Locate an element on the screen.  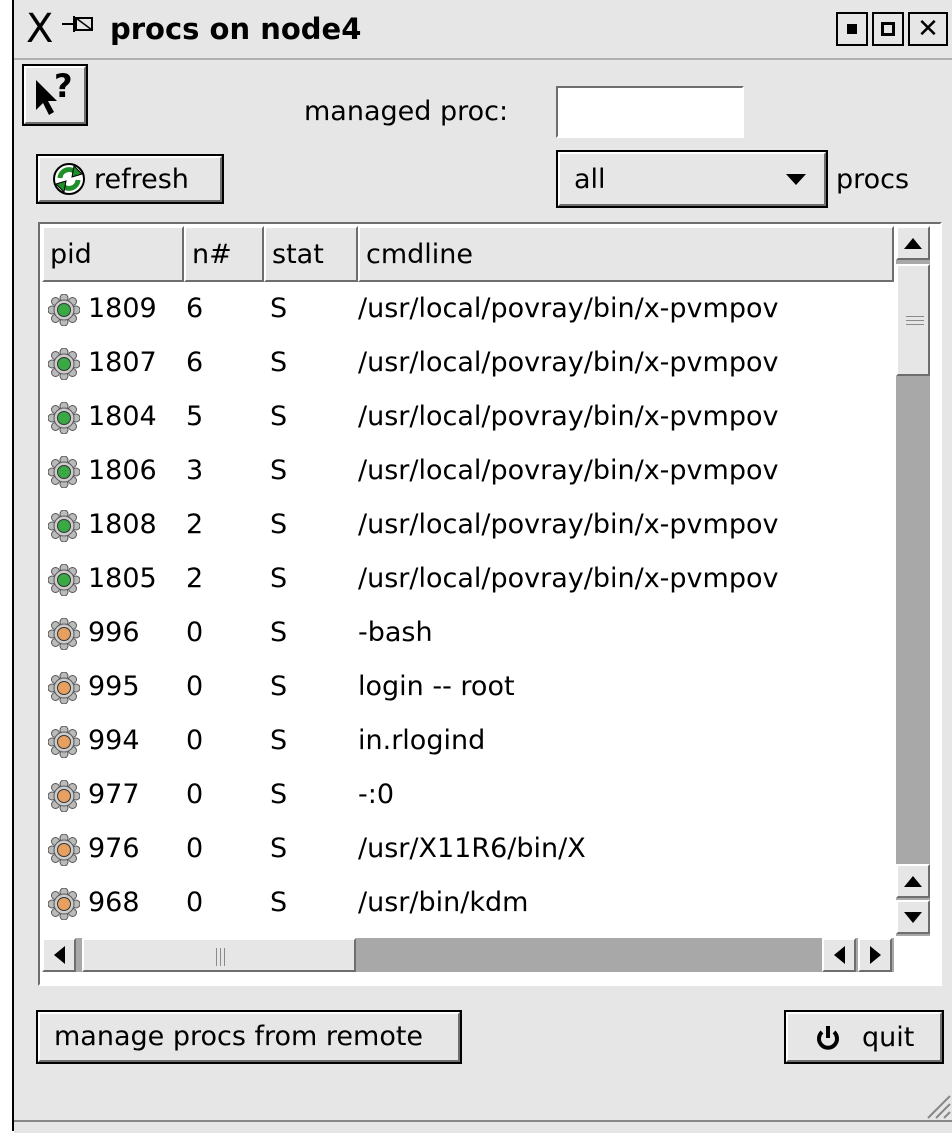
cmdline-cell: /usr/X11R6/bin/X is located at coordinates (472, 848).